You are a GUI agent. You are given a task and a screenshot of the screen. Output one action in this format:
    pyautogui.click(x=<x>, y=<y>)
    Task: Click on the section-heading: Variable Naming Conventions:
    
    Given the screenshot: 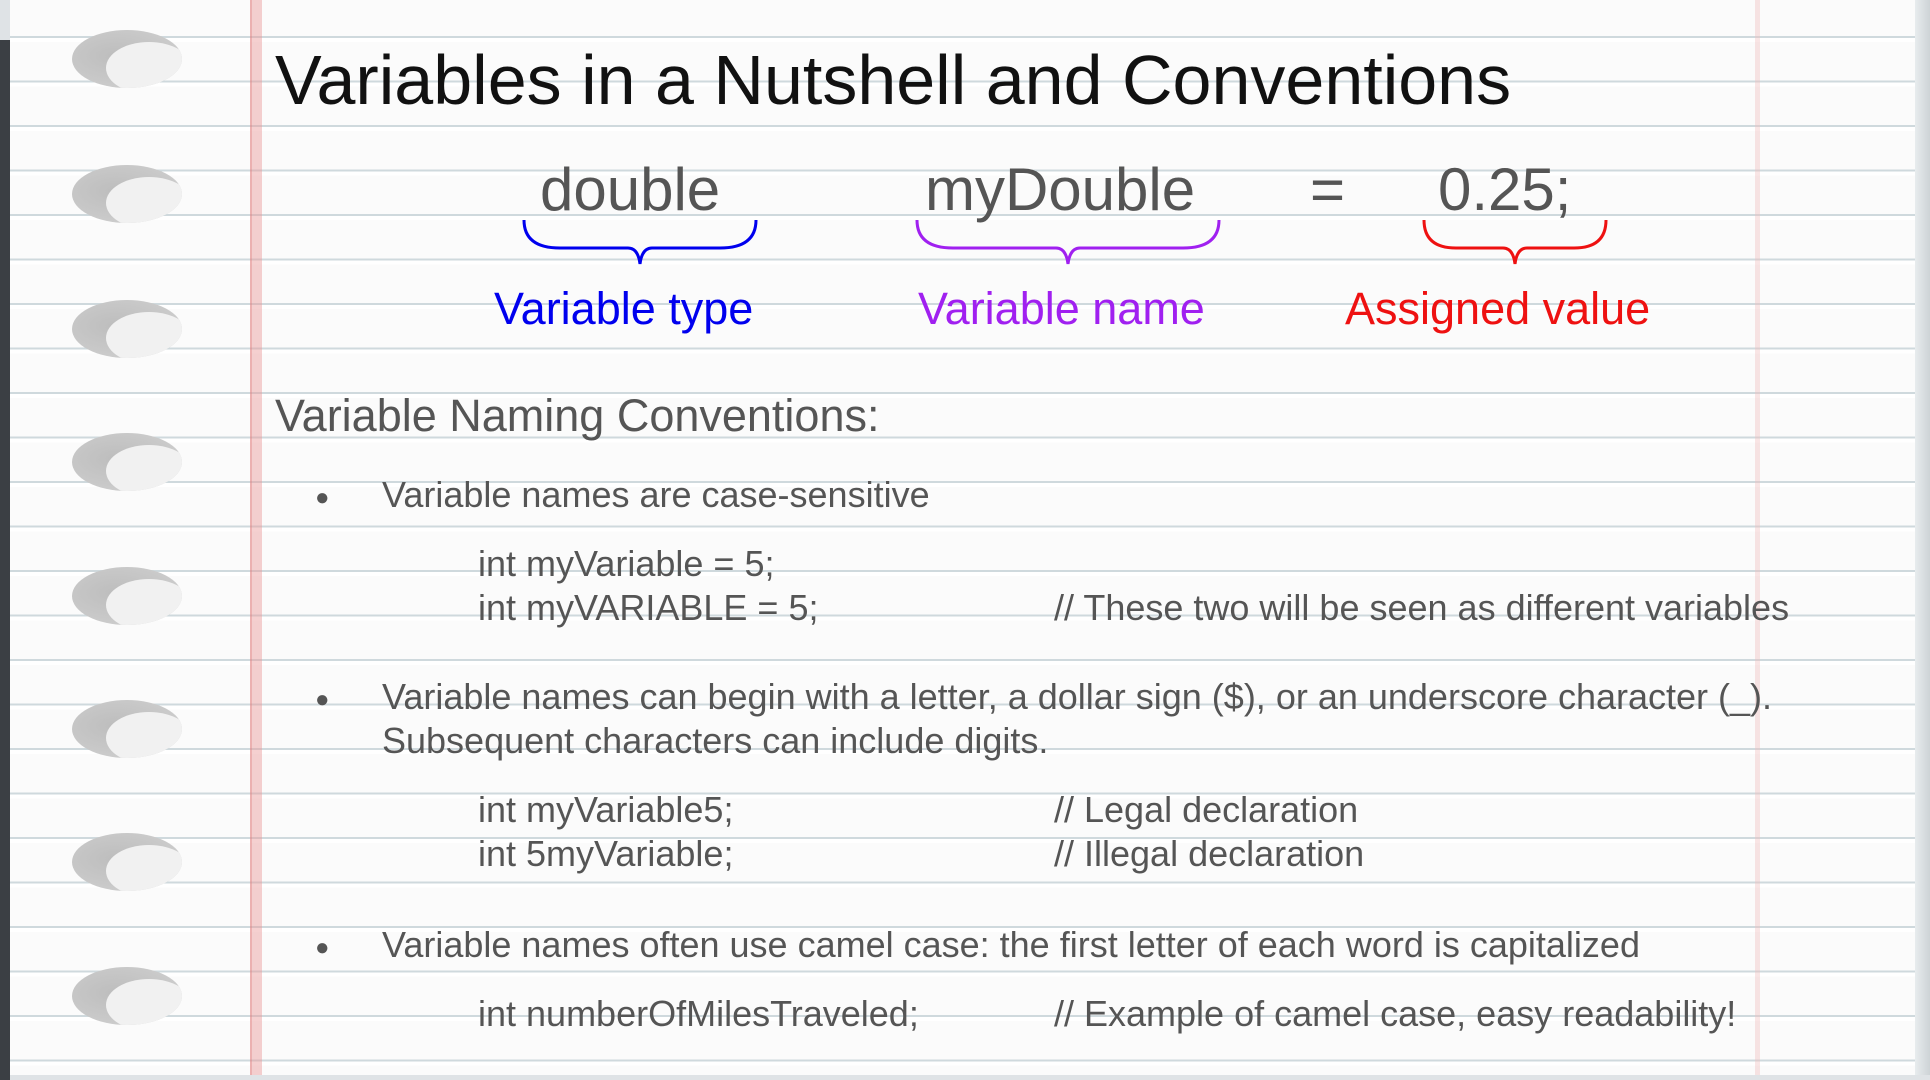 What is the action you would take?
    pyautogui.click(x=577, y=415)
    